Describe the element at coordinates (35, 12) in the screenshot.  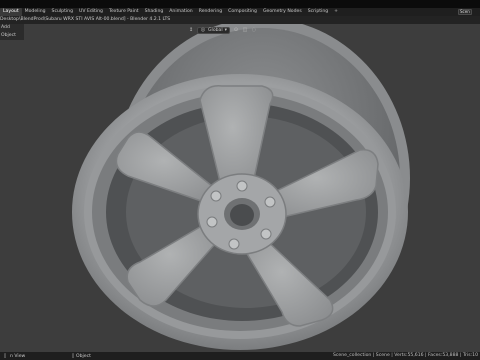
I see `tab-modeling: Modeling` at that location.